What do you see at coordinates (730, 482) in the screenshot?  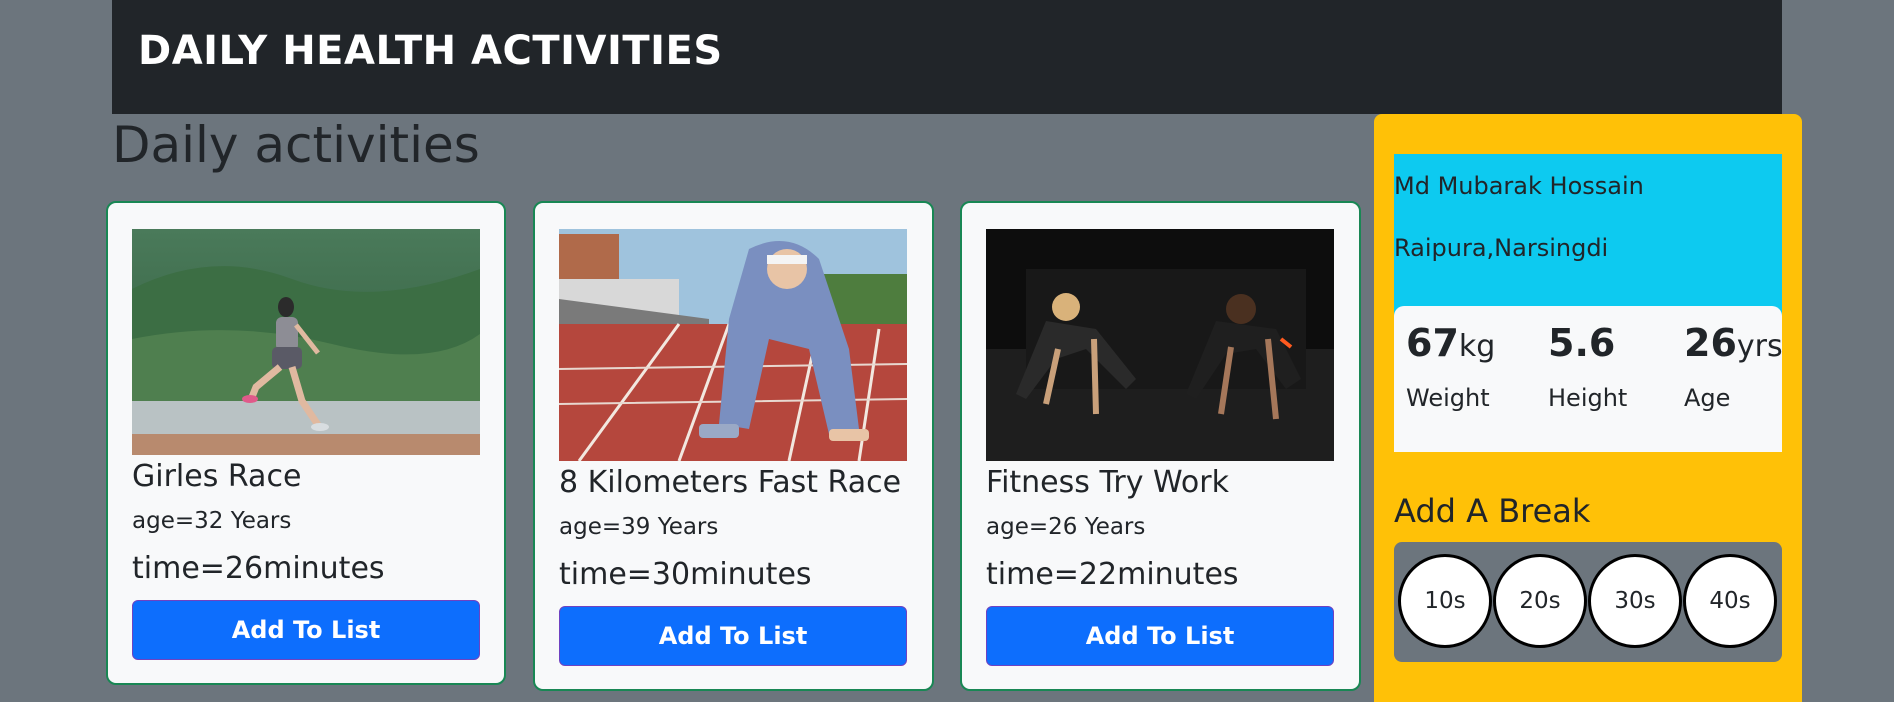 I see `activity-title: 8 Kilometers Fast Race` at bounding box center [730, 482].